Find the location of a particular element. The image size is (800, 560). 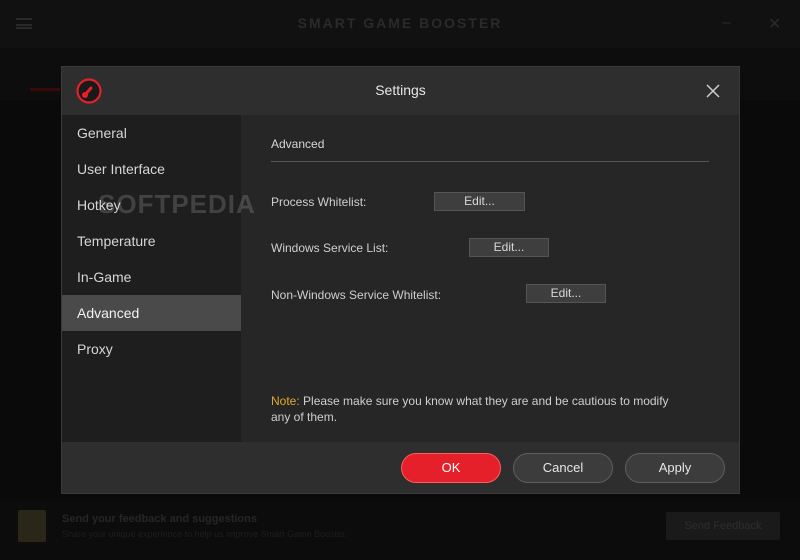

dialog-header: Settings is located at coordinates (400, 91).